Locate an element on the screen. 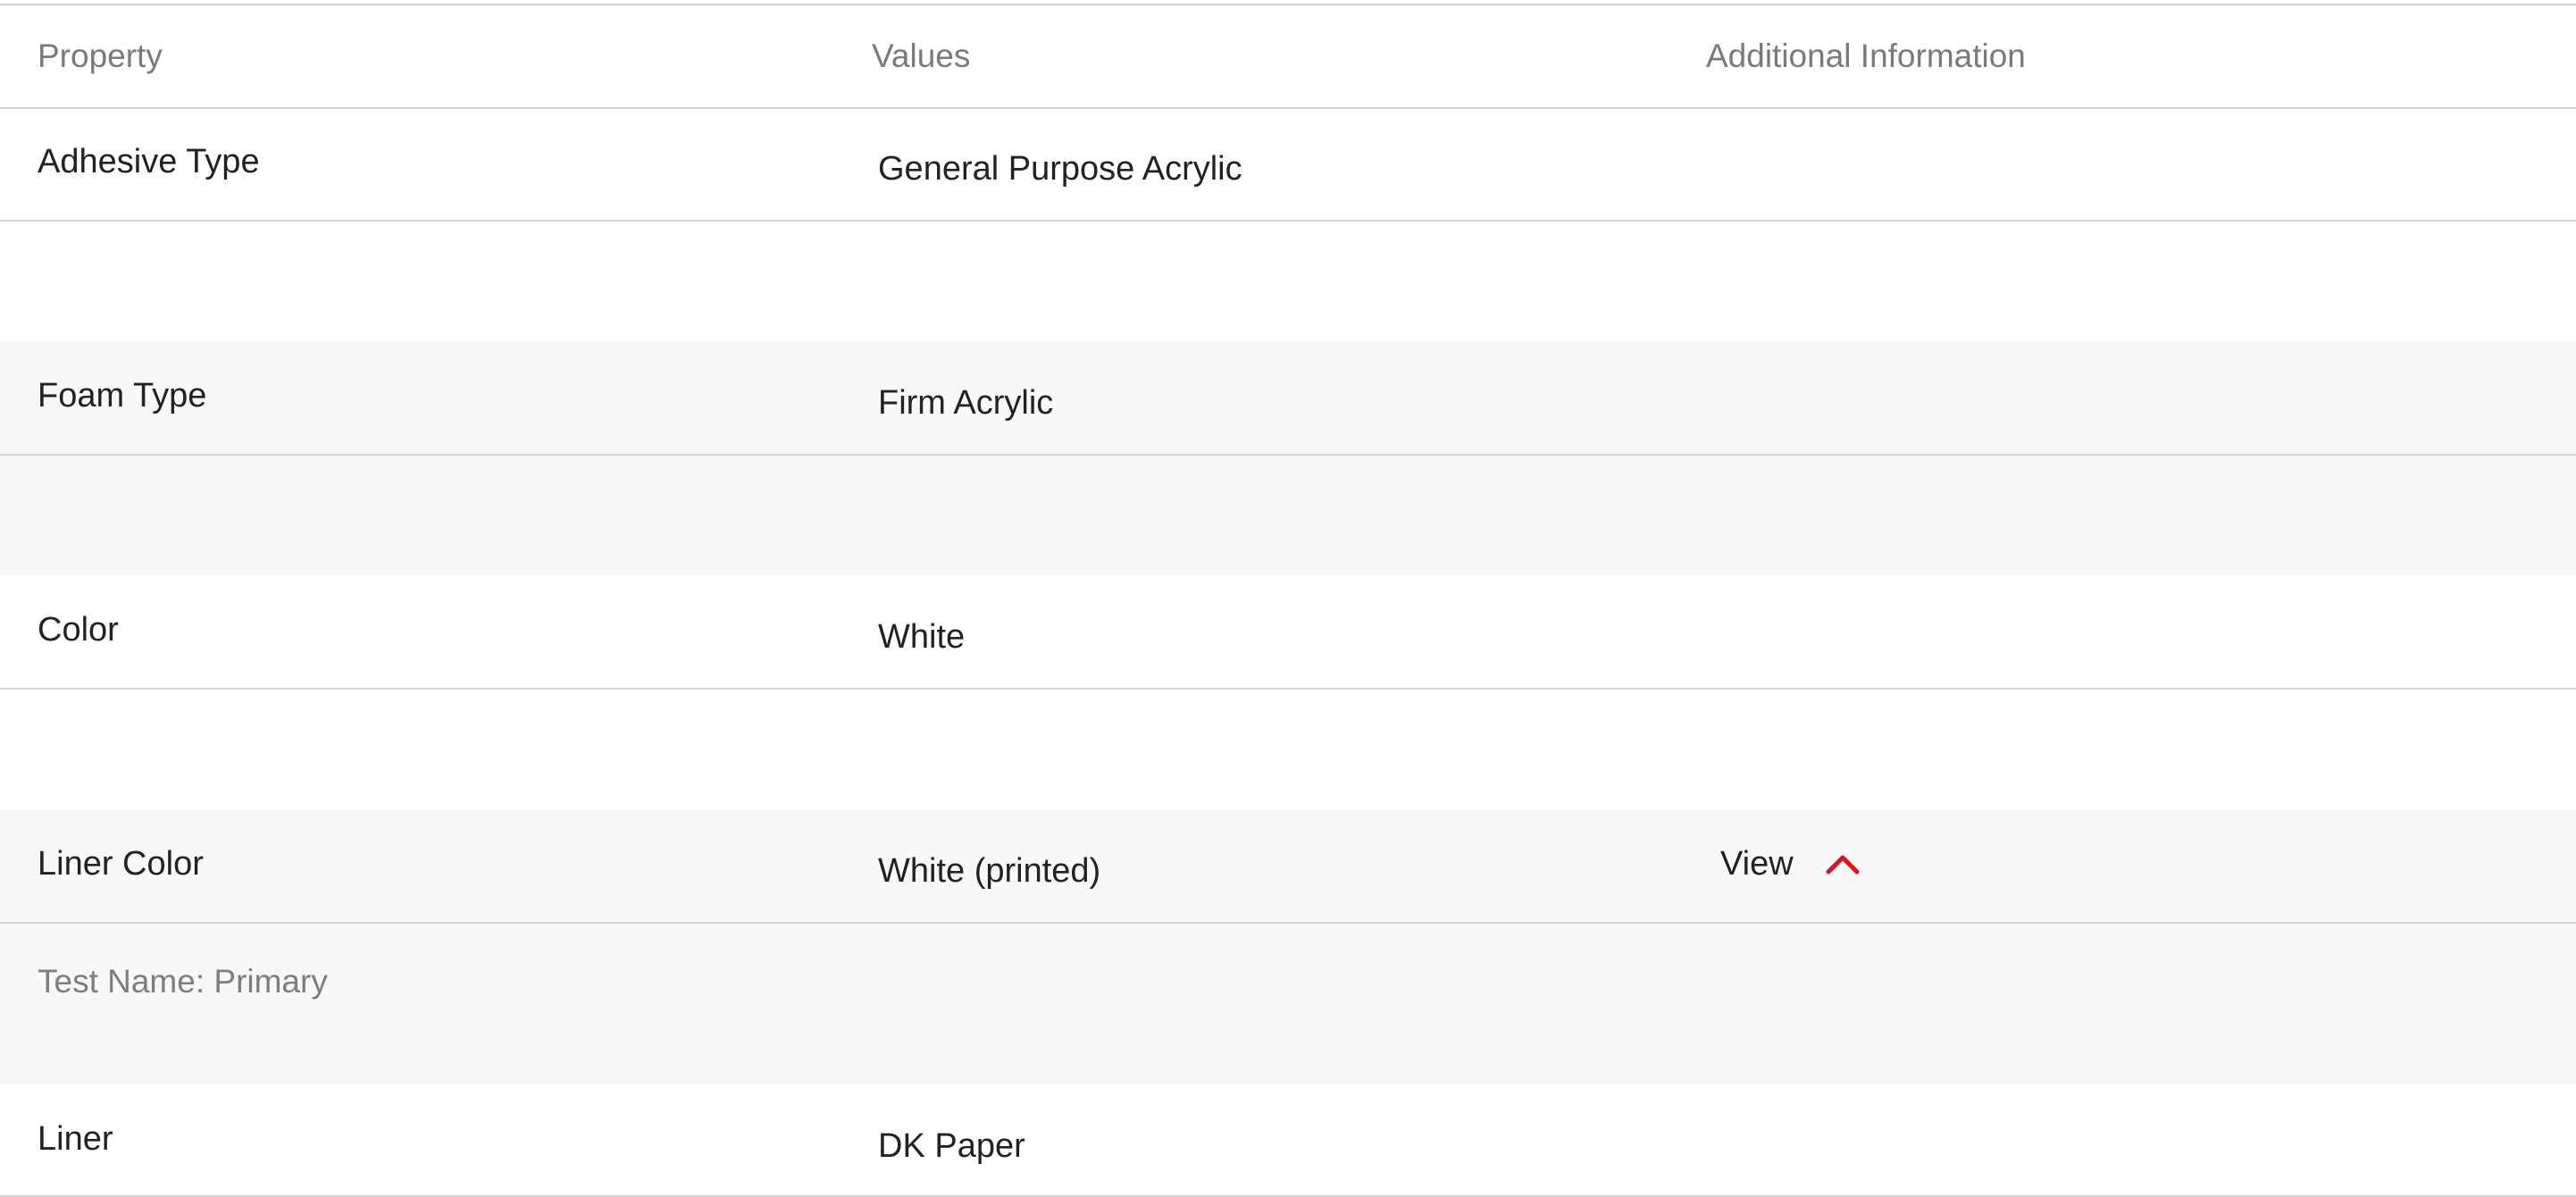 The image size is (2576, 1197). table-row-adhesive-type: Adhesive Type General Purpose Acrylic is located at coordinates (1288, 165).